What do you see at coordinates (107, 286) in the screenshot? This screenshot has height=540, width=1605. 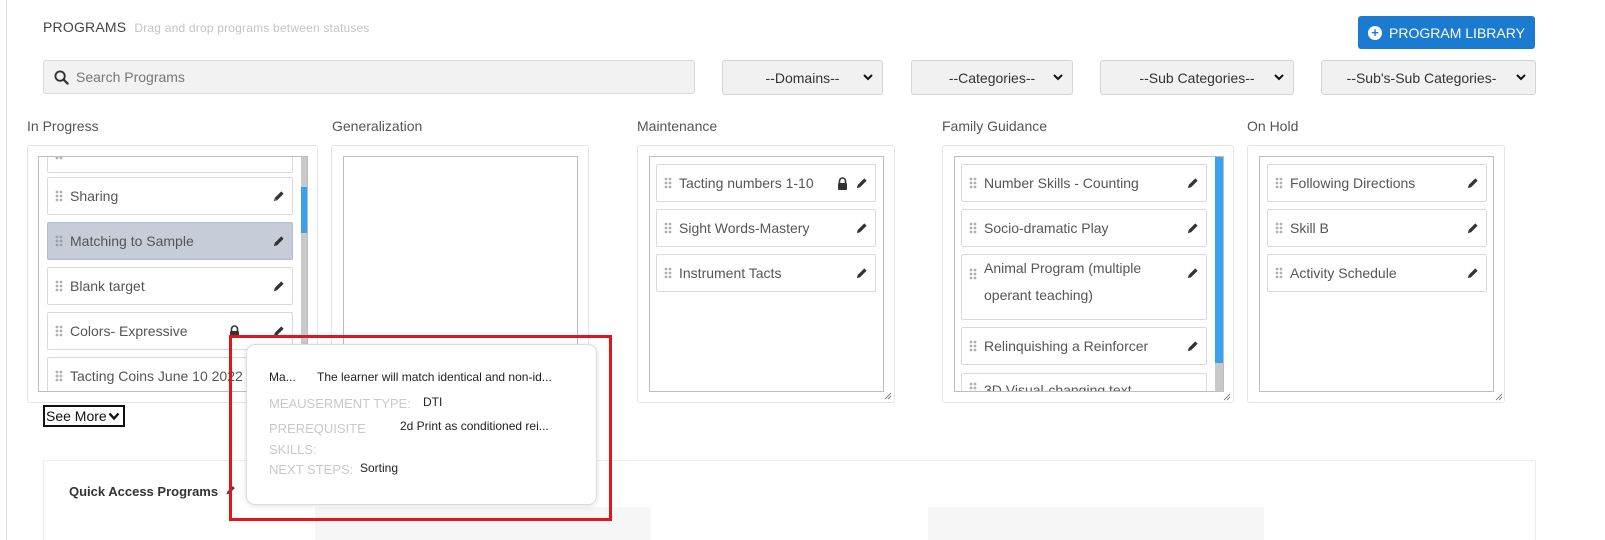 I see `program-card-label: Blank target` at bounding box center [107, 286].